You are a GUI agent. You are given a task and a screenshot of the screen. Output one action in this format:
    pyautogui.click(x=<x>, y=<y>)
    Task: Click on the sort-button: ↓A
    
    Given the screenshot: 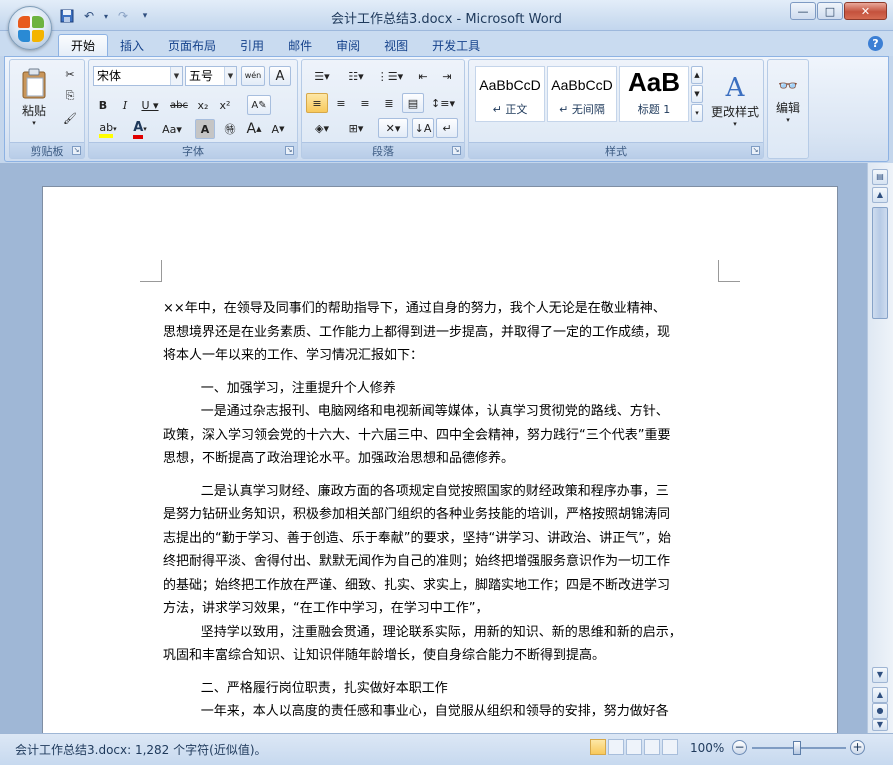 What is the action you would take?
    pyautogui.click(x=423, y=128)
    